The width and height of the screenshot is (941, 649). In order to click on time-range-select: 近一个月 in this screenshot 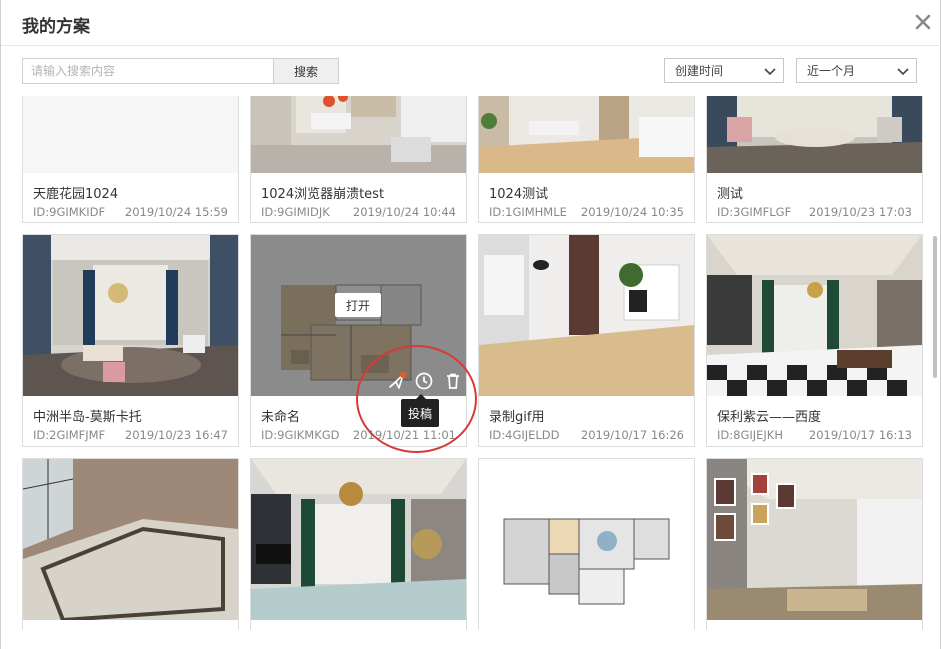, I will do `click(856, 70)`.